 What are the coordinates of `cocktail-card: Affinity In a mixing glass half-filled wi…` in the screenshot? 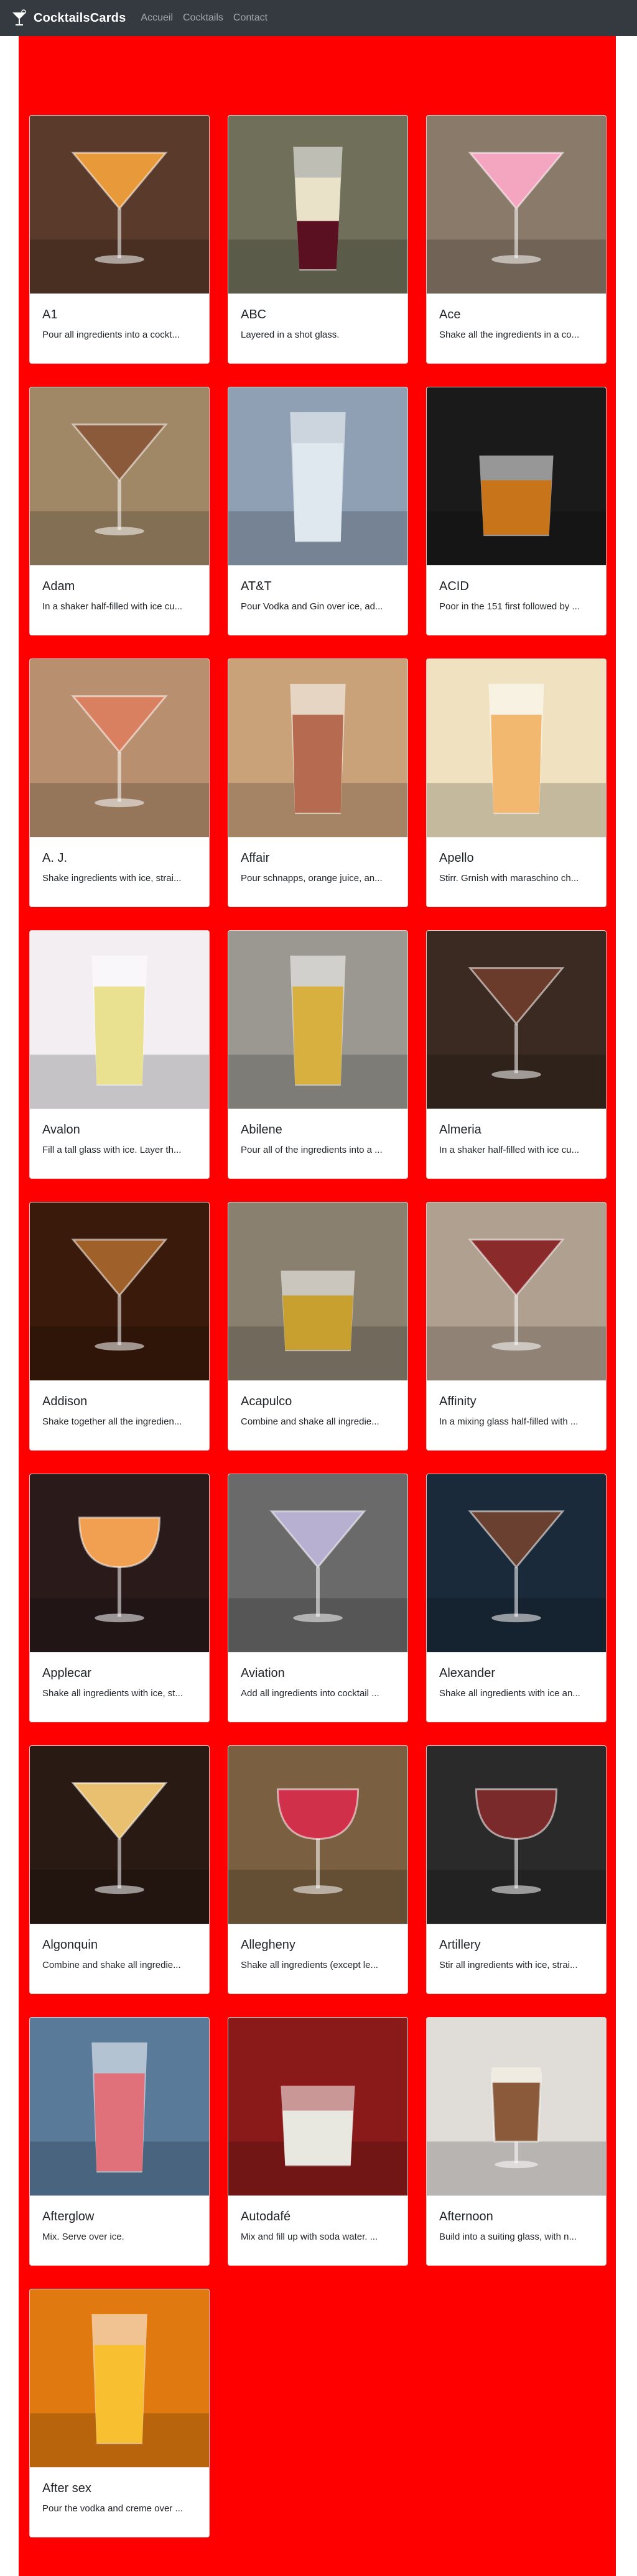 It's located at (516, 1326).